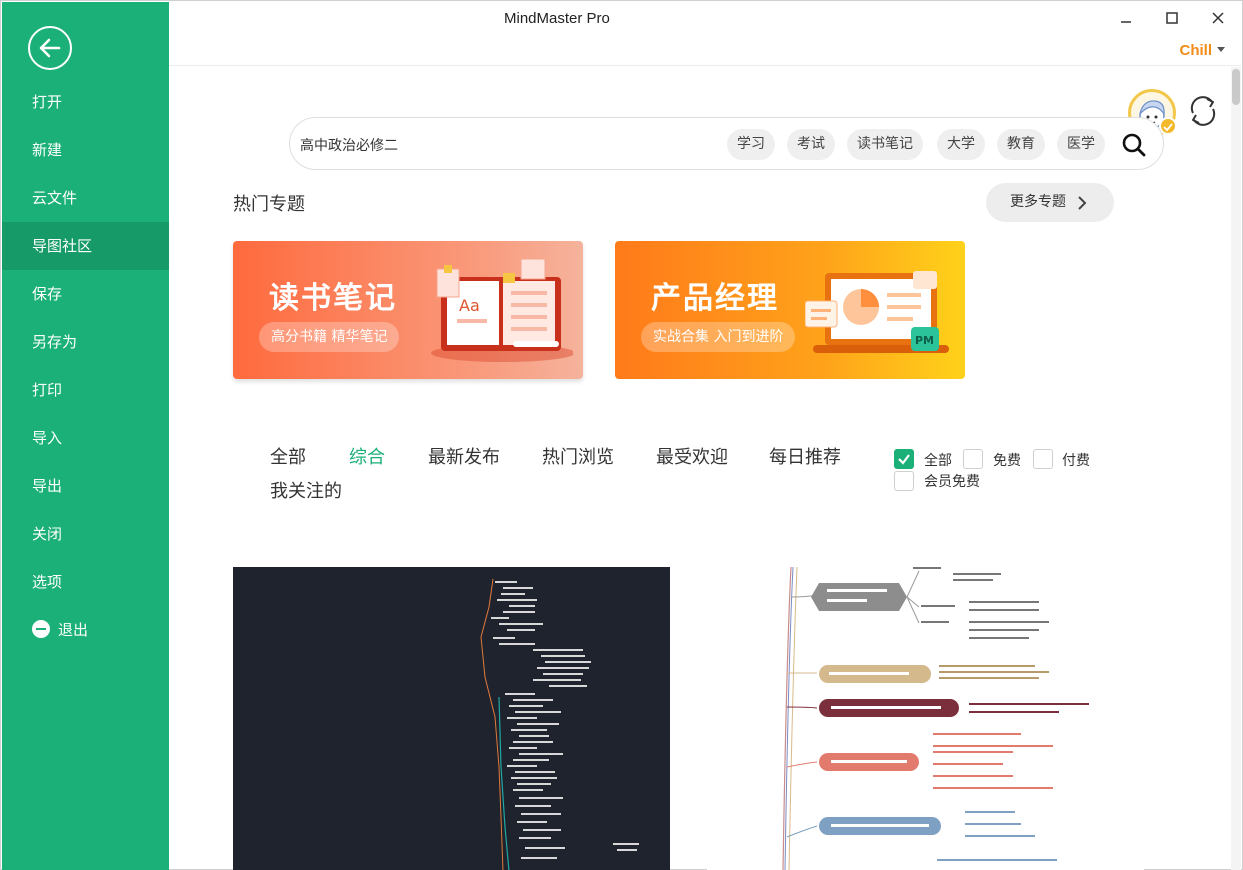  I want to click on minimize-button, so click(1126, 18).